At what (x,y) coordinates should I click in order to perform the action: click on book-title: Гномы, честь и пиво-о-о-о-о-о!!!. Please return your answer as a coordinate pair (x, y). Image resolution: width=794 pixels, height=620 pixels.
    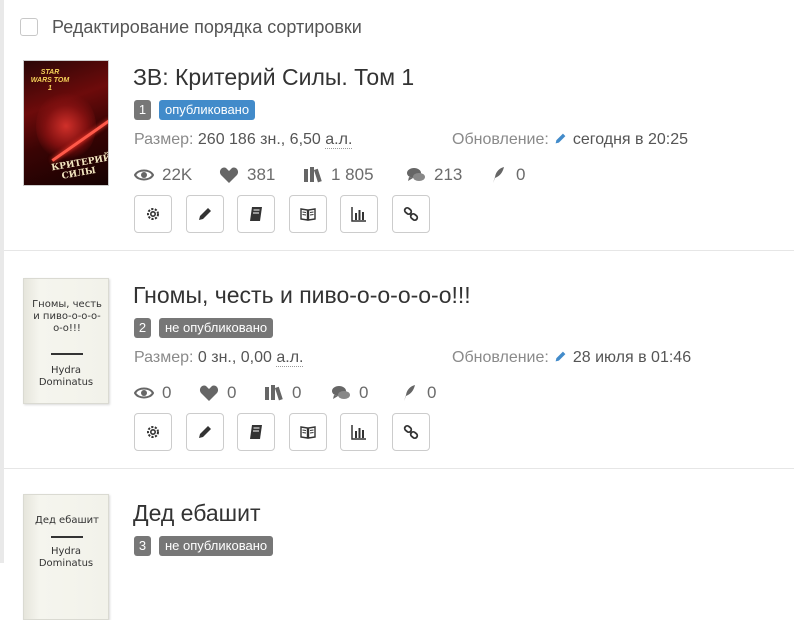
    Looking at the image, I should click on (302, 295).